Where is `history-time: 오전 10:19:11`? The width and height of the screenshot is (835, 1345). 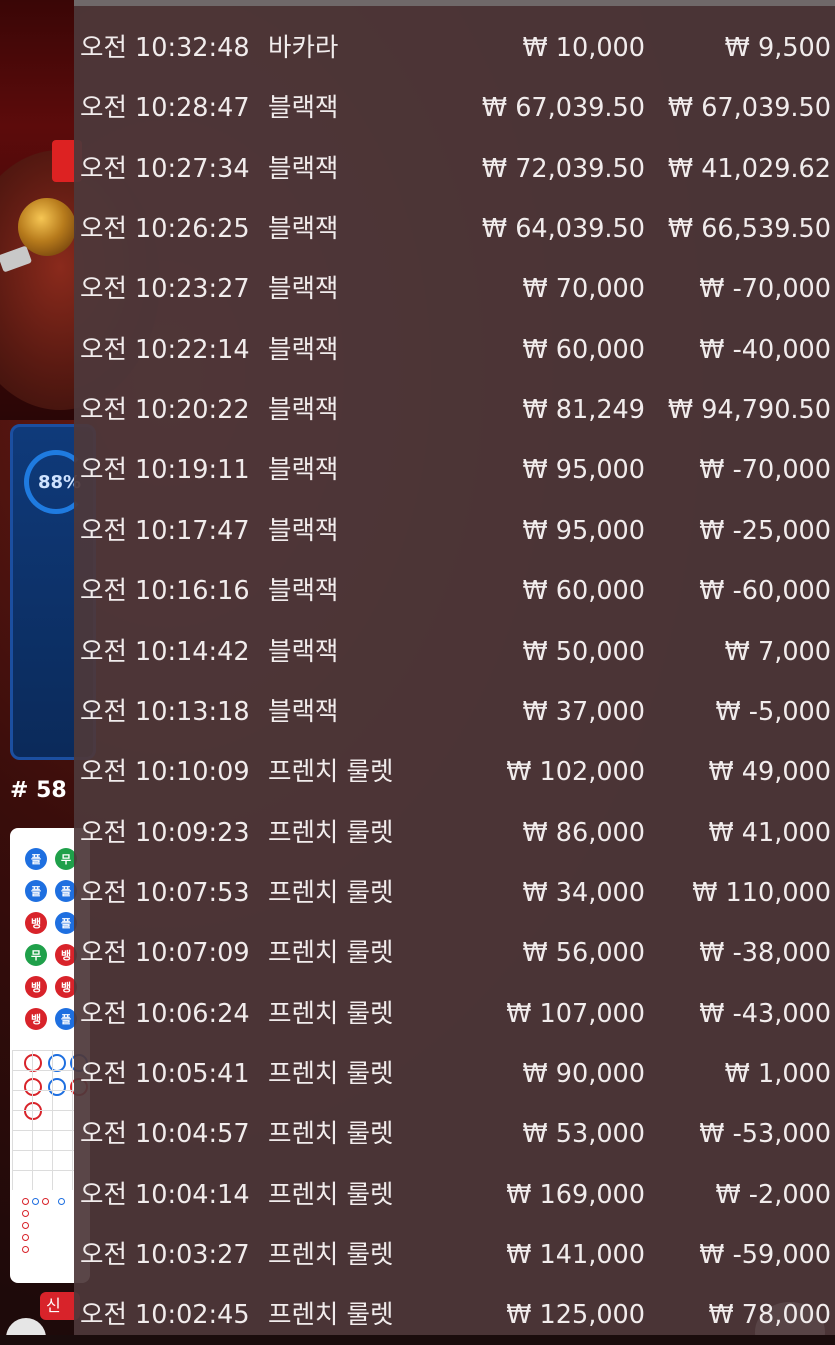
history-time: 오전 10:19:11 is located at coordinates (165, 470).